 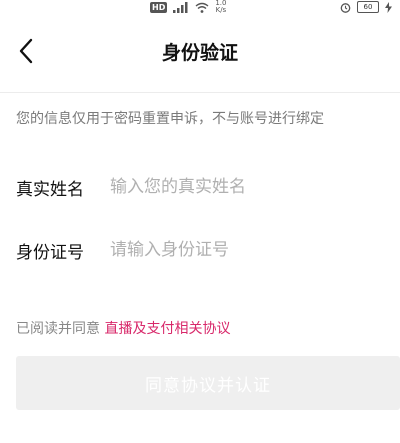 I want to click on hd-badge: HD, so click(x=159, y=7).